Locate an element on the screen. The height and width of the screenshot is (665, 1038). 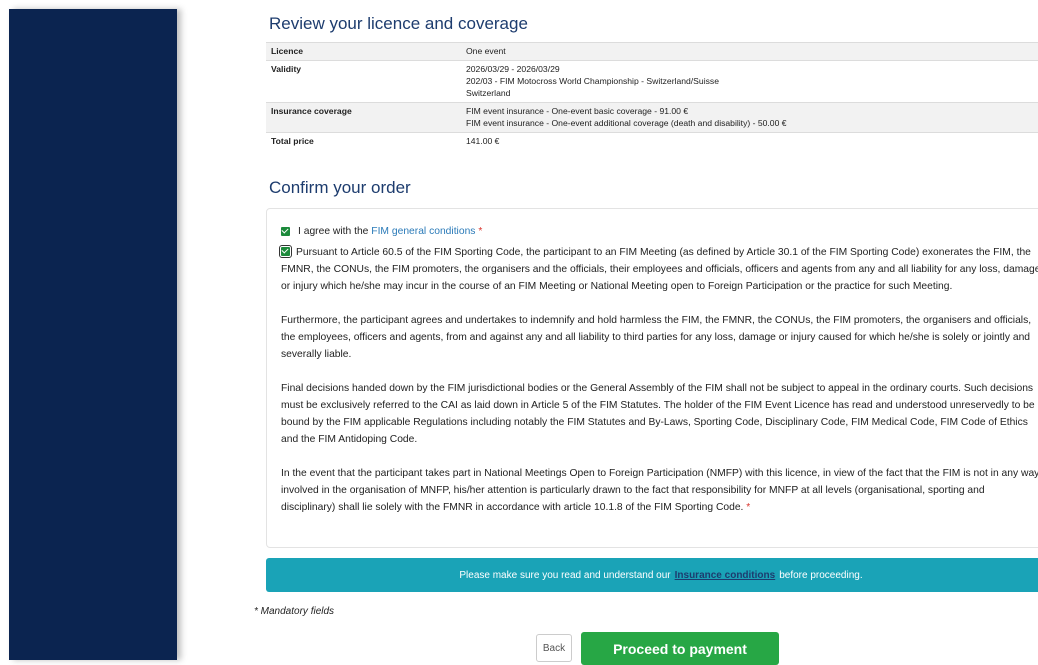
confirm-title: Confirm your order is located at coordinates (340, 187).